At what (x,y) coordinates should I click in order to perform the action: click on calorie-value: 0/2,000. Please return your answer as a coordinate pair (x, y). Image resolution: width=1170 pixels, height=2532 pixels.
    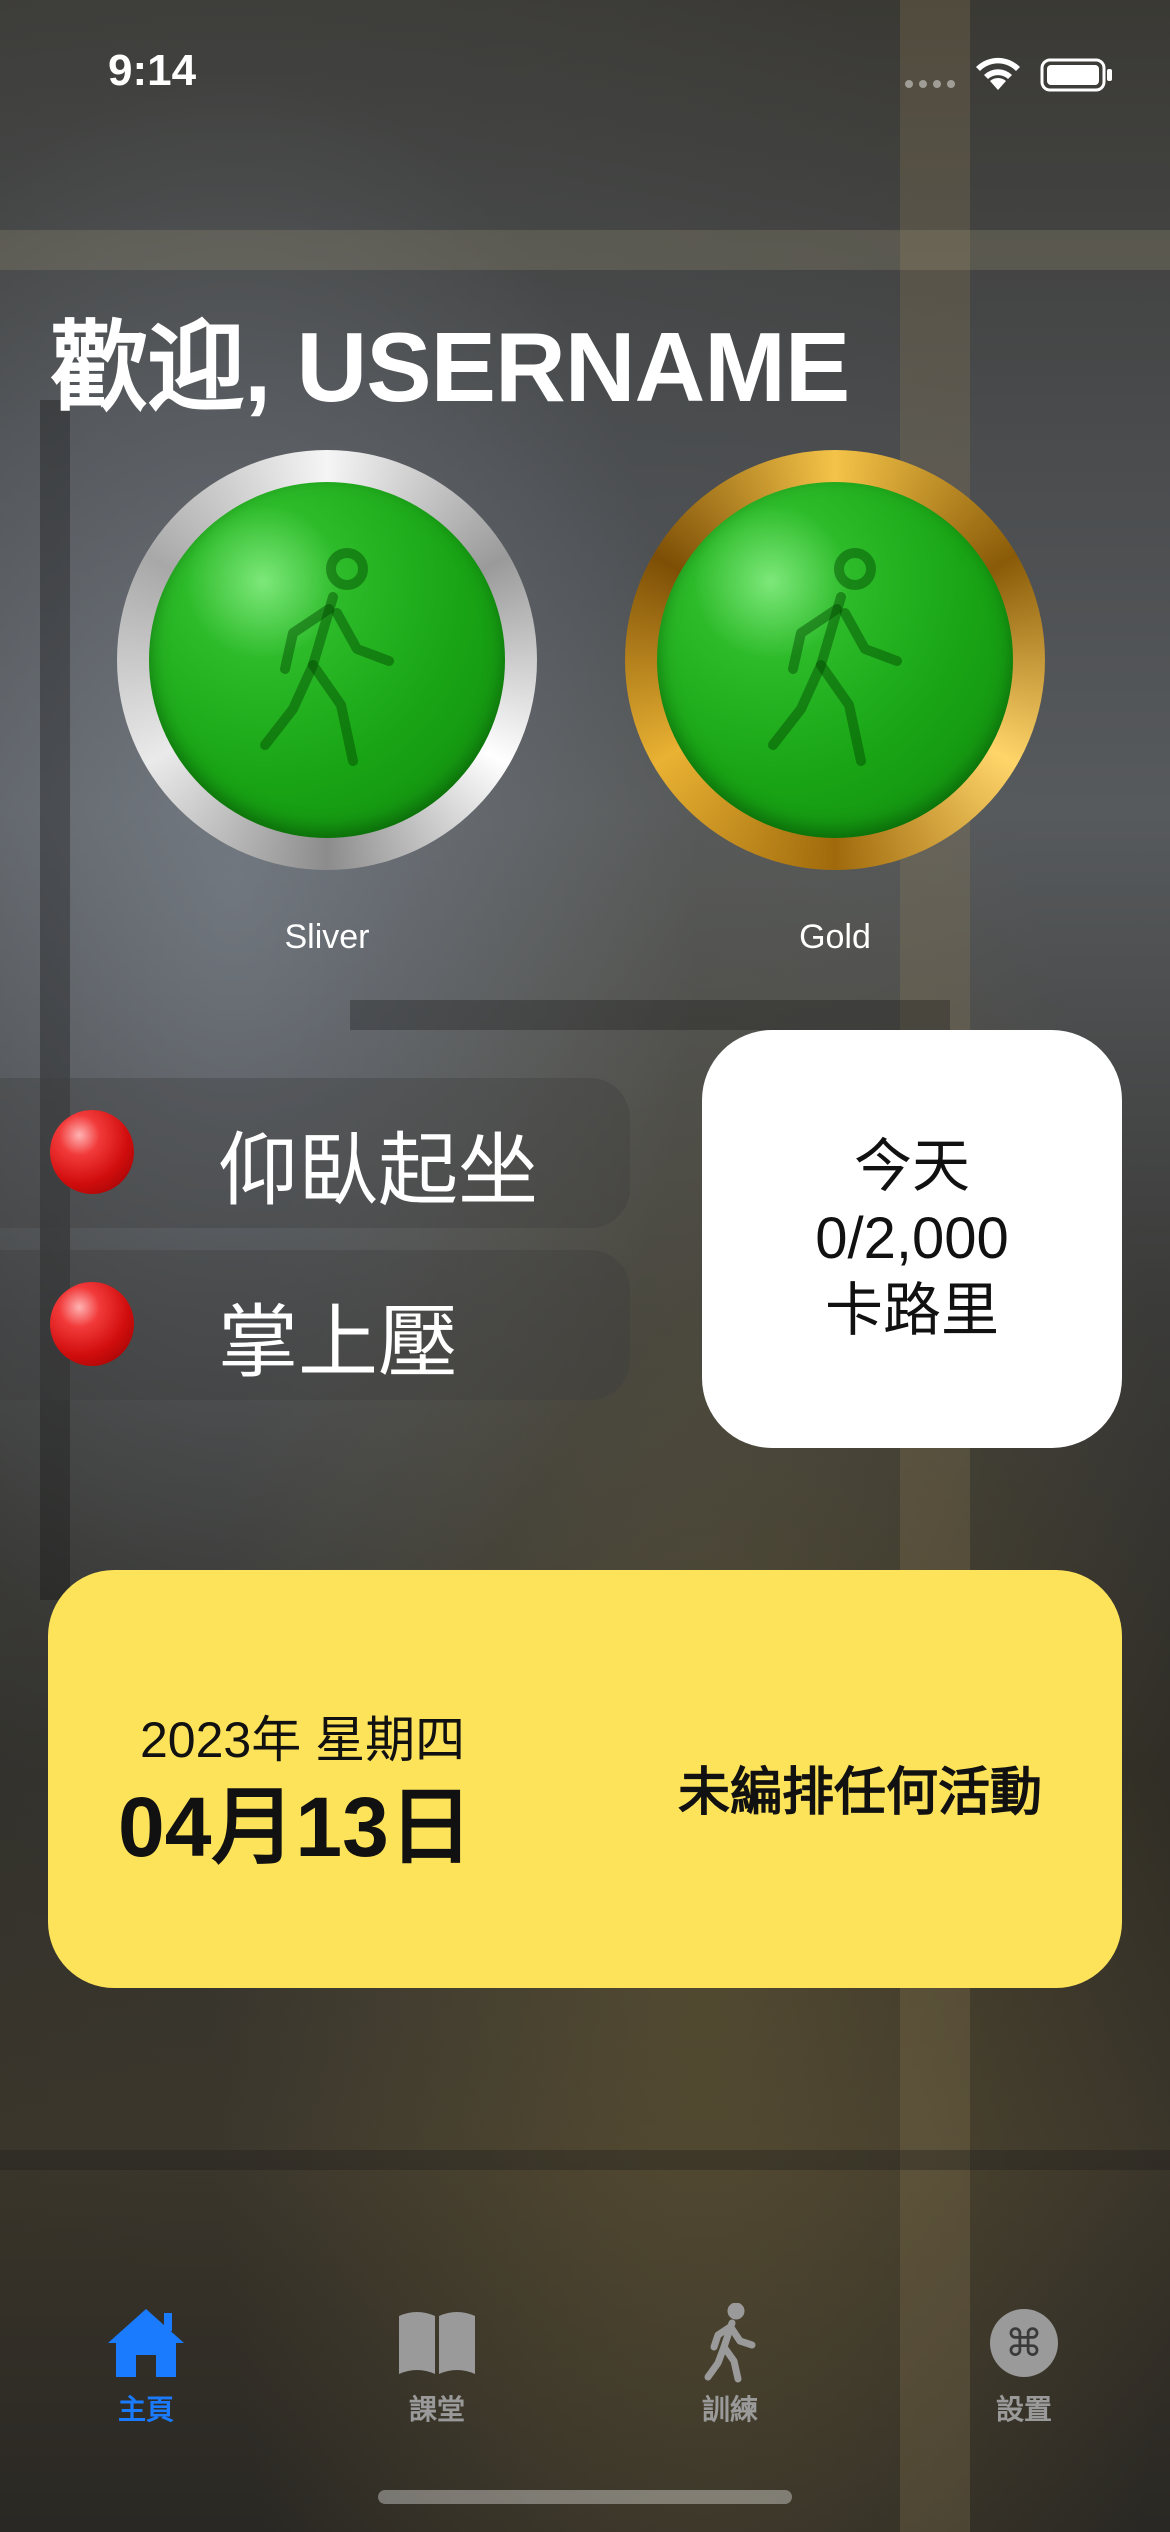
    Looking at the image, I should click on (912, 1238).